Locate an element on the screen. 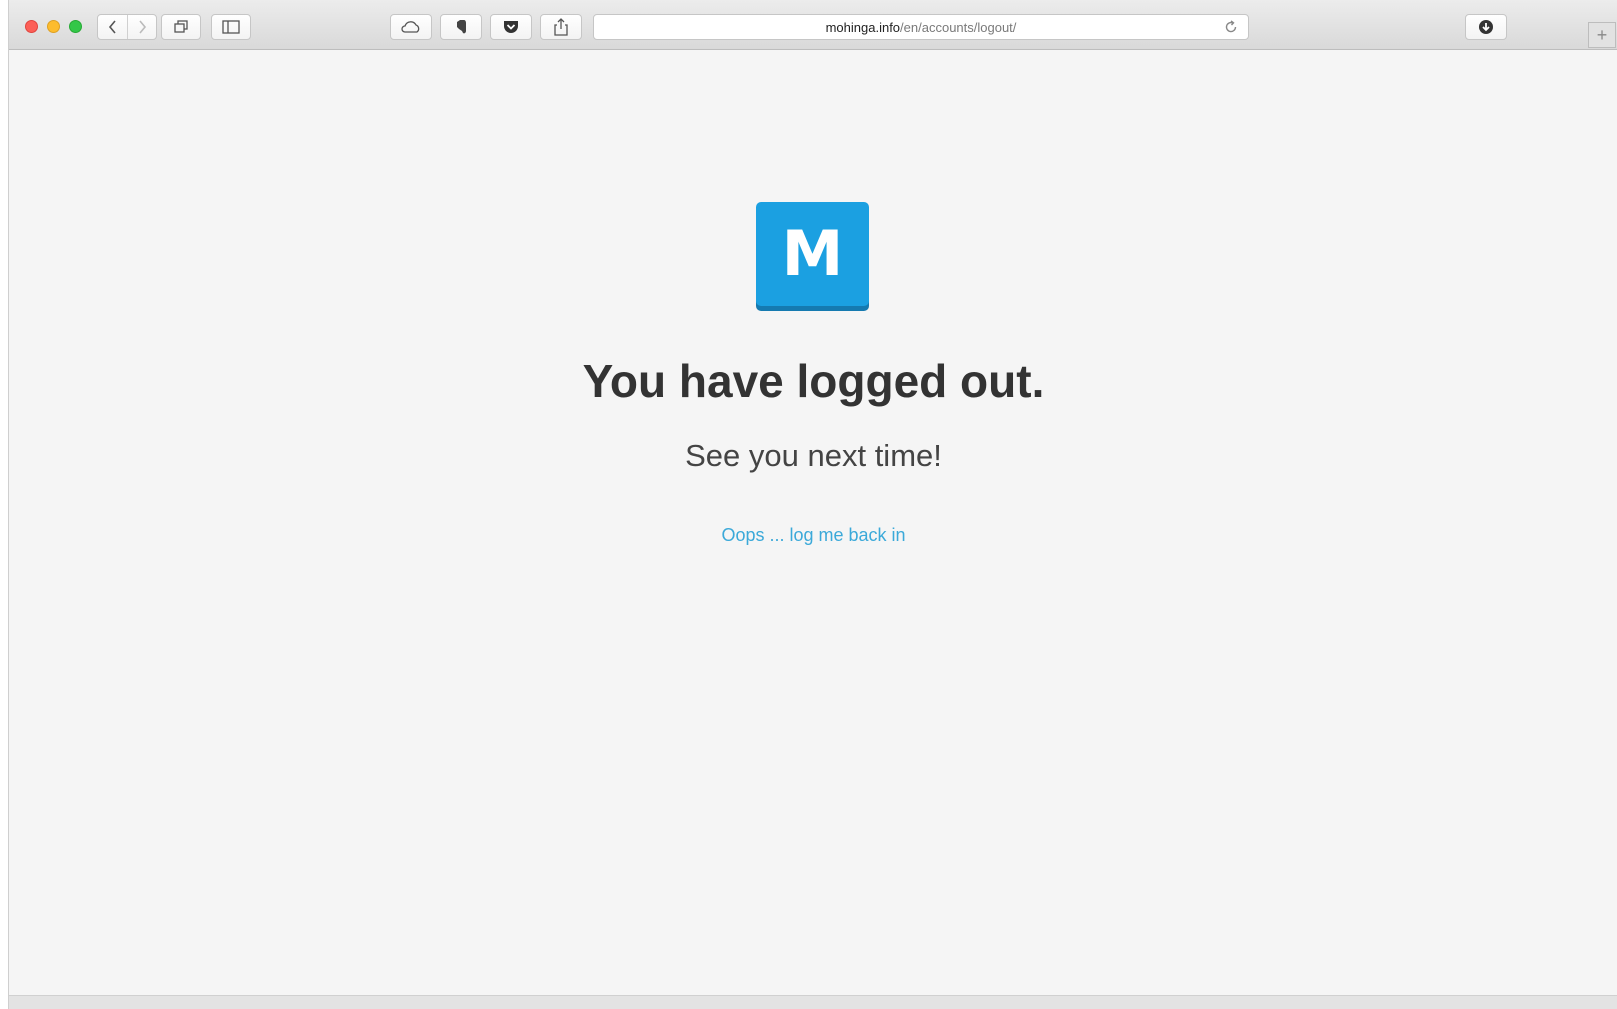 Image resolution: width=1617 pixels, height=1009 pixels. minimize-window-button is located at coordinates (53, 26).